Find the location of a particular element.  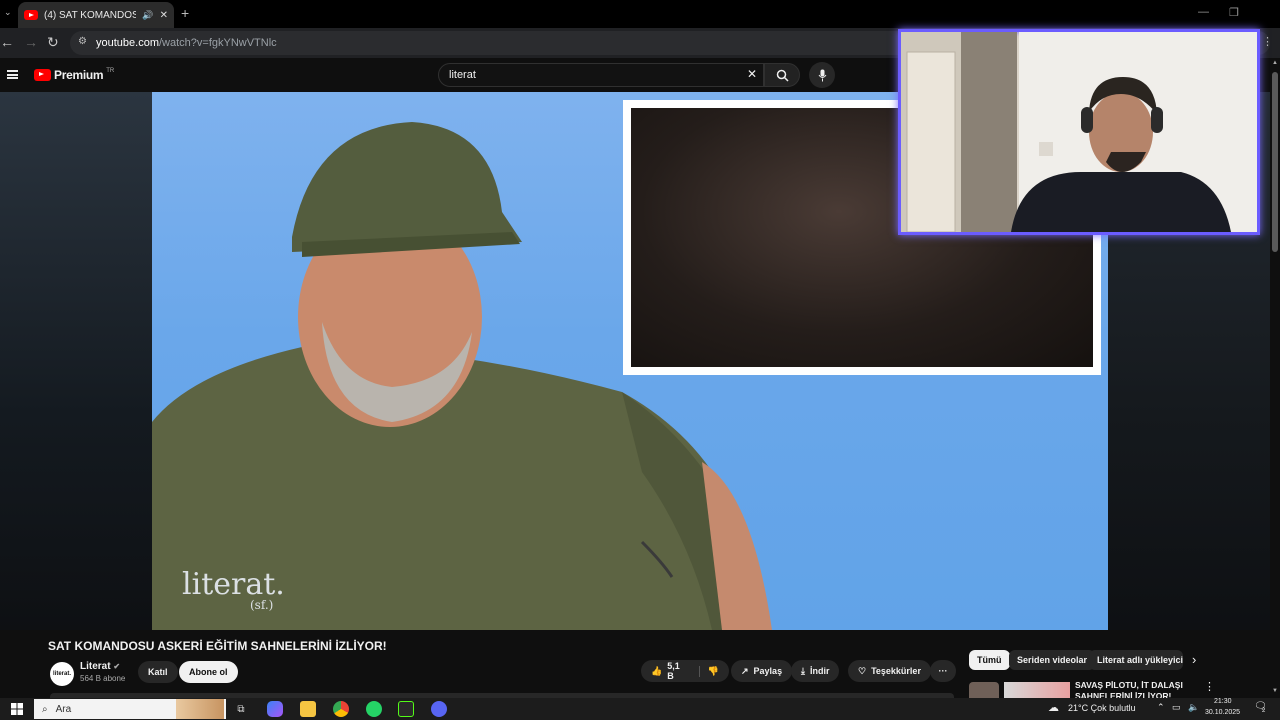

chip-series: Seriden videolar is located at coordinates (1052, 660).